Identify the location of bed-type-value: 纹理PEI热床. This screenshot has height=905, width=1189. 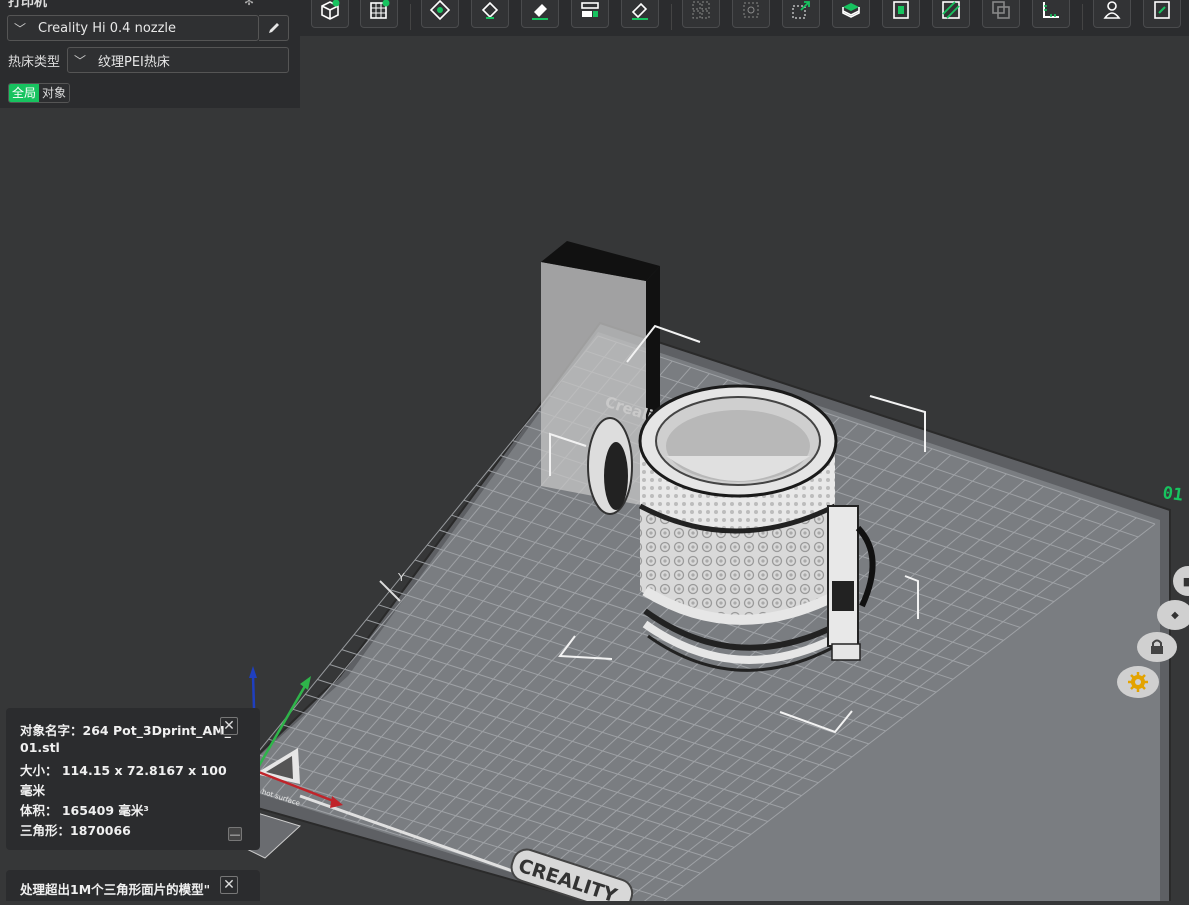
(134, 62).